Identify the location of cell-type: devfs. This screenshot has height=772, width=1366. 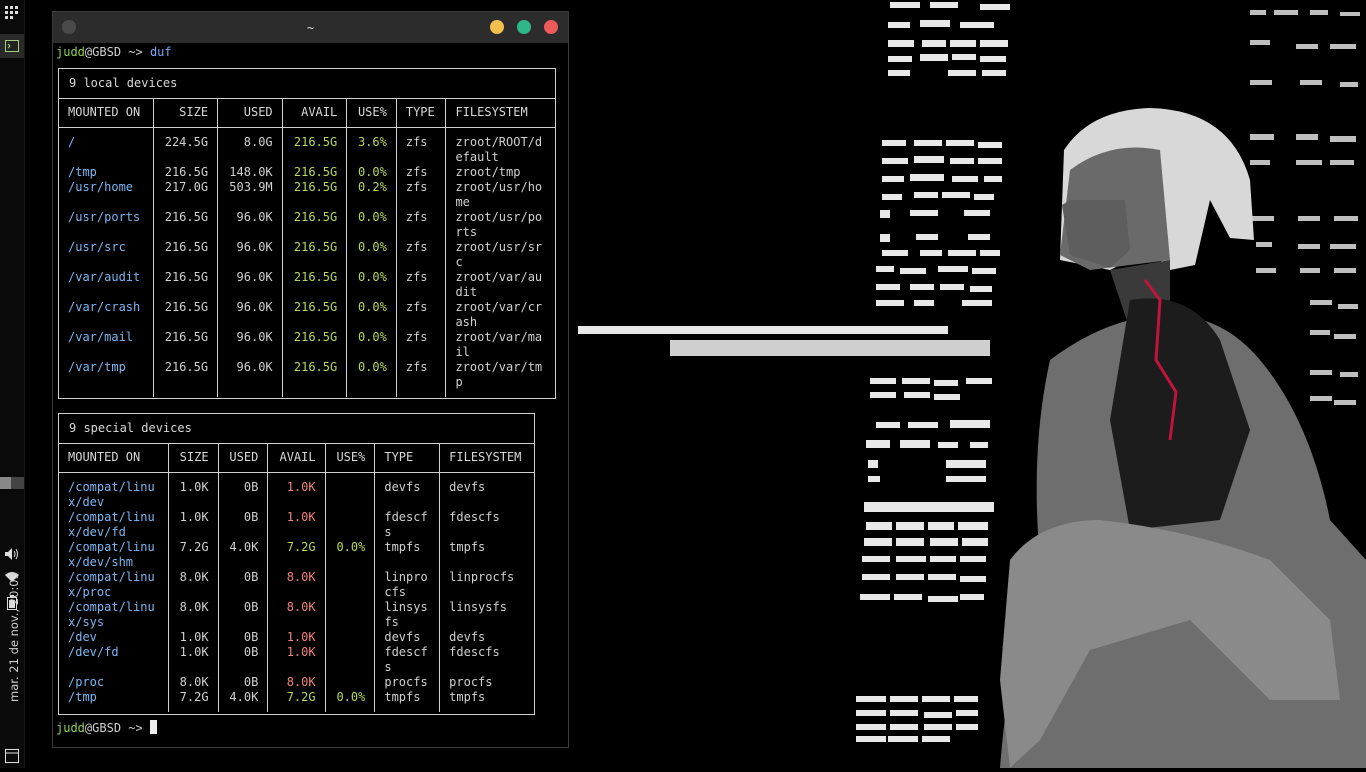
(407, 637).